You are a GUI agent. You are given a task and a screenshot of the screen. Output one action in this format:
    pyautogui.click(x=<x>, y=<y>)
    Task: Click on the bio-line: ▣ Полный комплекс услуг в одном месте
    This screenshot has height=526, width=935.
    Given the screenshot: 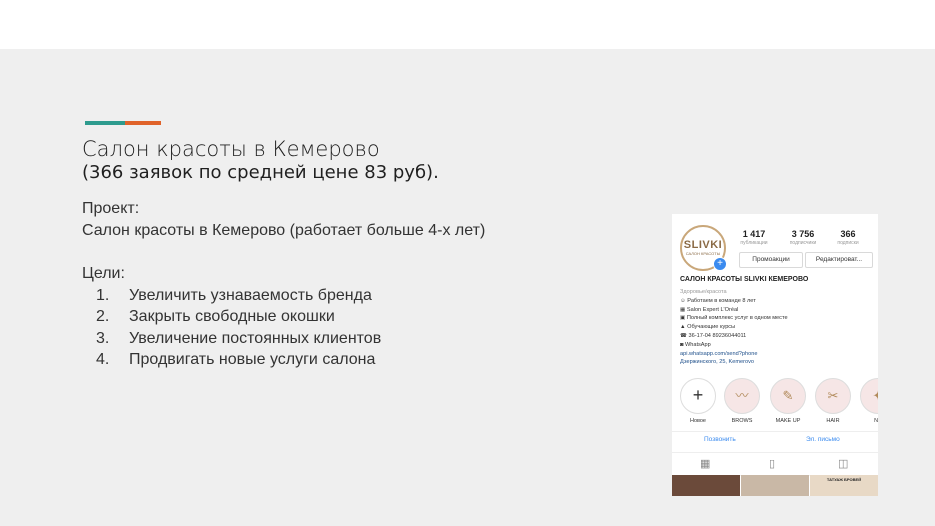 What is the action you would take?
    pyautogui.click(x=734, y=318)
    